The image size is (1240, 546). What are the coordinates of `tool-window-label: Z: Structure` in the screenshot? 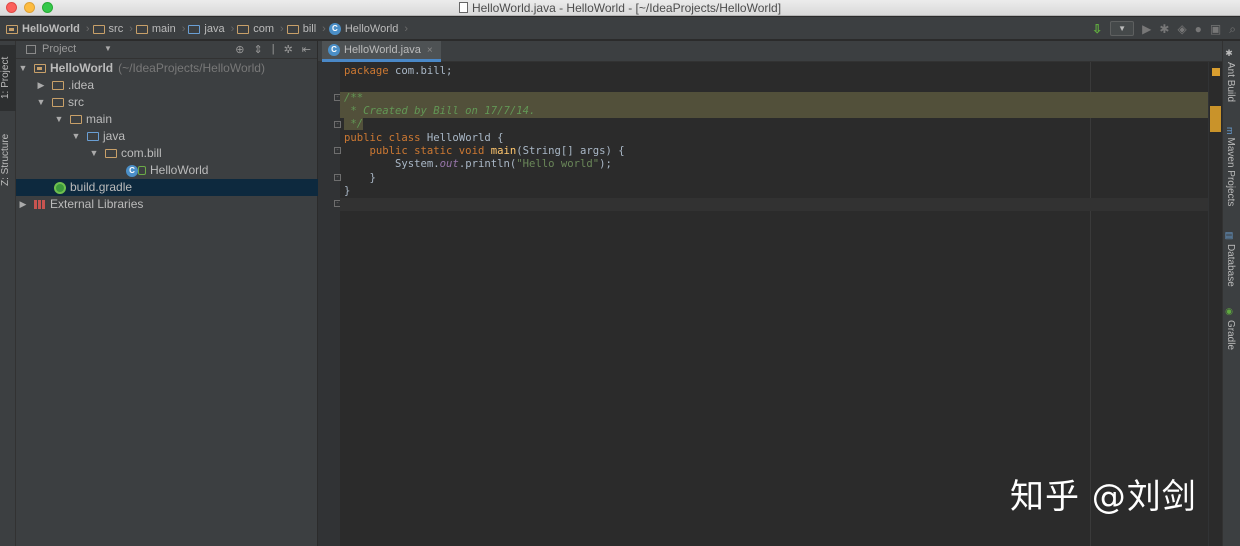 It's located at (5, 160).